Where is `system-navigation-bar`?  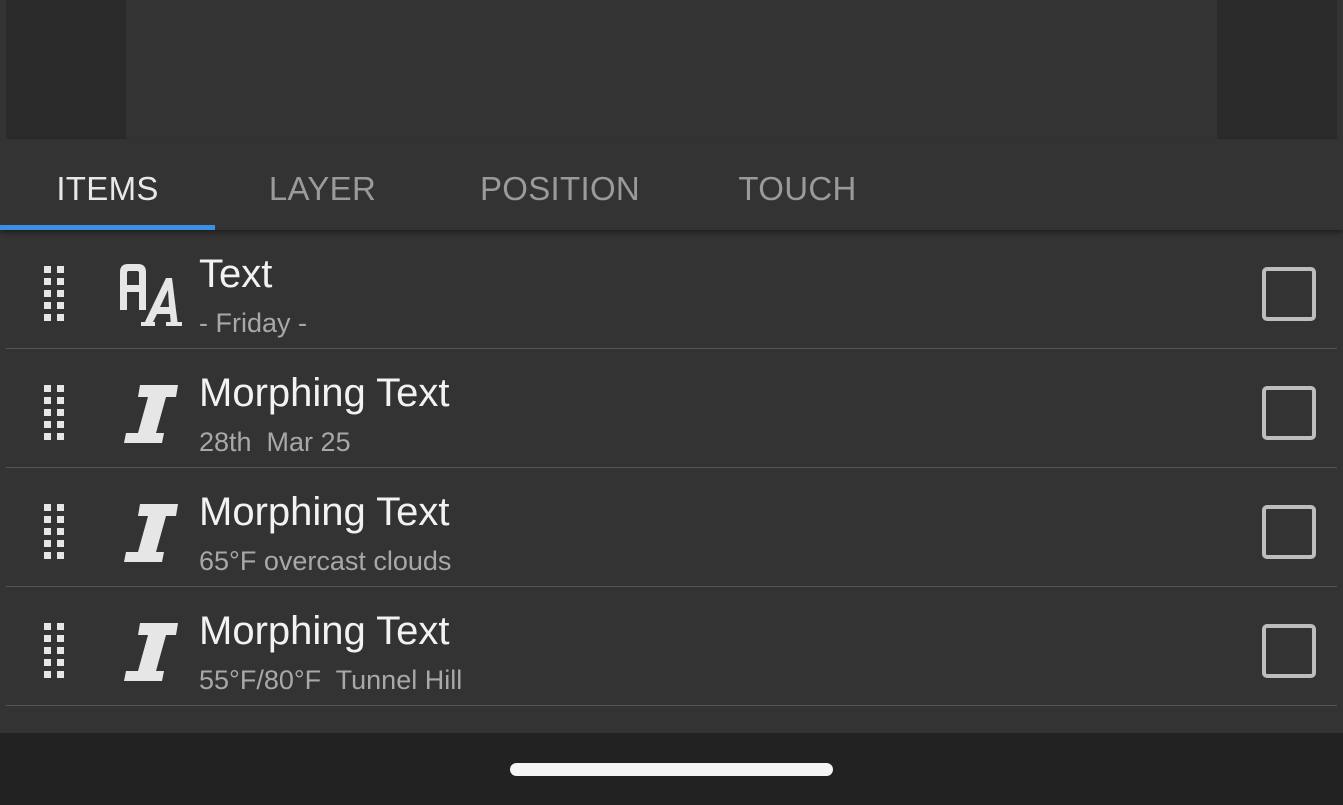 system-navigation-bar is located at coordinates (671, 769).